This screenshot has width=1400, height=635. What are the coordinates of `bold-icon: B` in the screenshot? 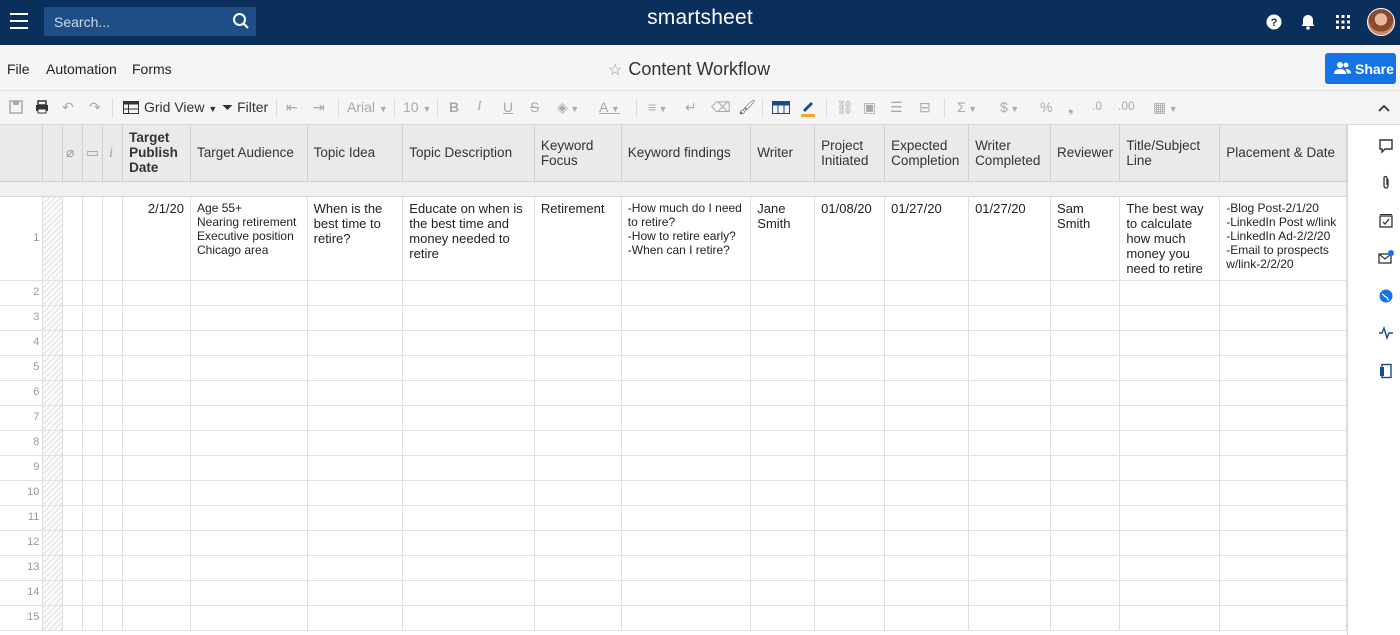 It's located at (454, 107).